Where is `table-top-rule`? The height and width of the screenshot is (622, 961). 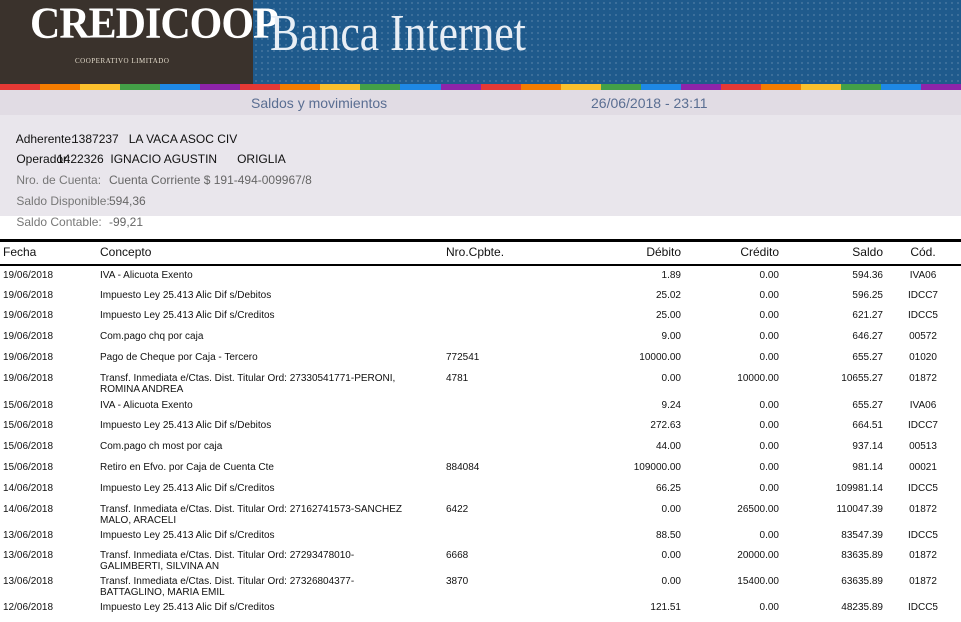
table-top-rule is located at coordinates (480, 240).